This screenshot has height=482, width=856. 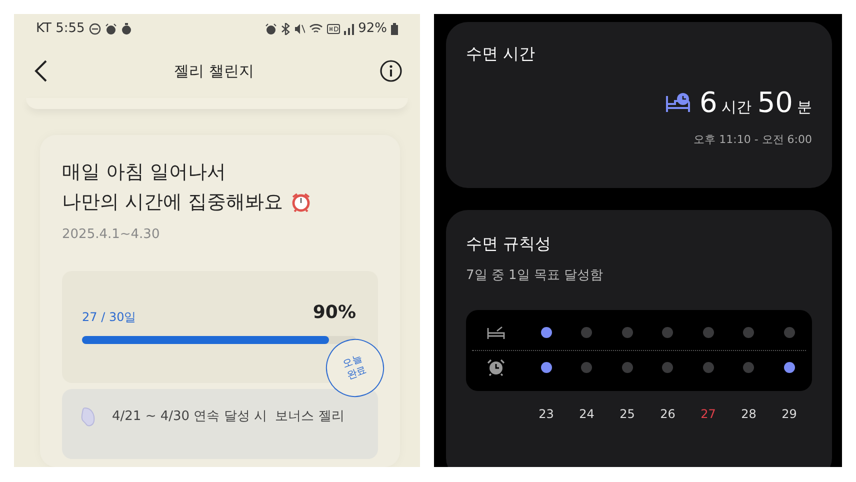 What do you see at coordinates (753, 140) in the screenshot?
I see `sleep-range: 오후 11:10 - 오전 6:00` at bounding box center [753, 140].